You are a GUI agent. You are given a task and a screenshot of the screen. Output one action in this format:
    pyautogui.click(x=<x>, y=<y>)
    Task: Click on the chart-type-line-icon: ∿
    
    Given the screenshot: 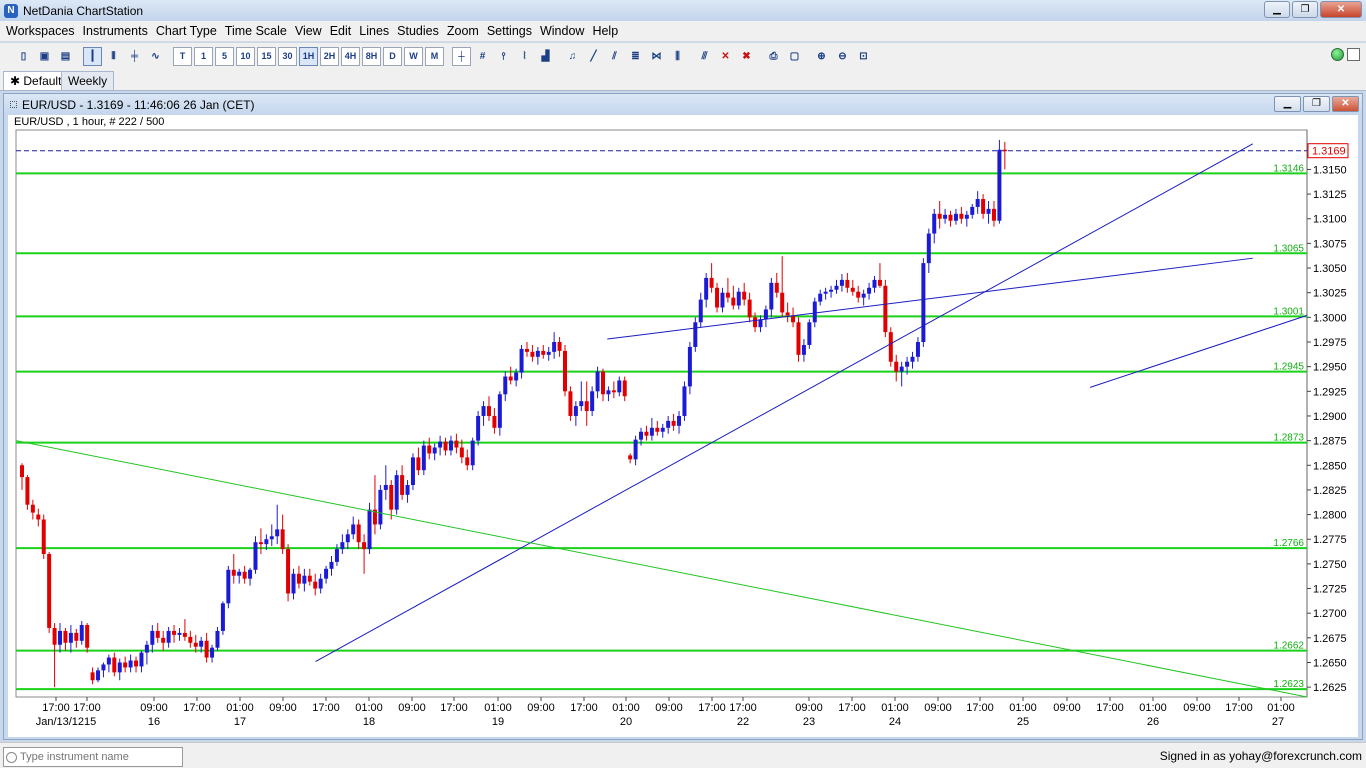 What is the action you would take?
    pyautogui.click(x=155, y=56)
    